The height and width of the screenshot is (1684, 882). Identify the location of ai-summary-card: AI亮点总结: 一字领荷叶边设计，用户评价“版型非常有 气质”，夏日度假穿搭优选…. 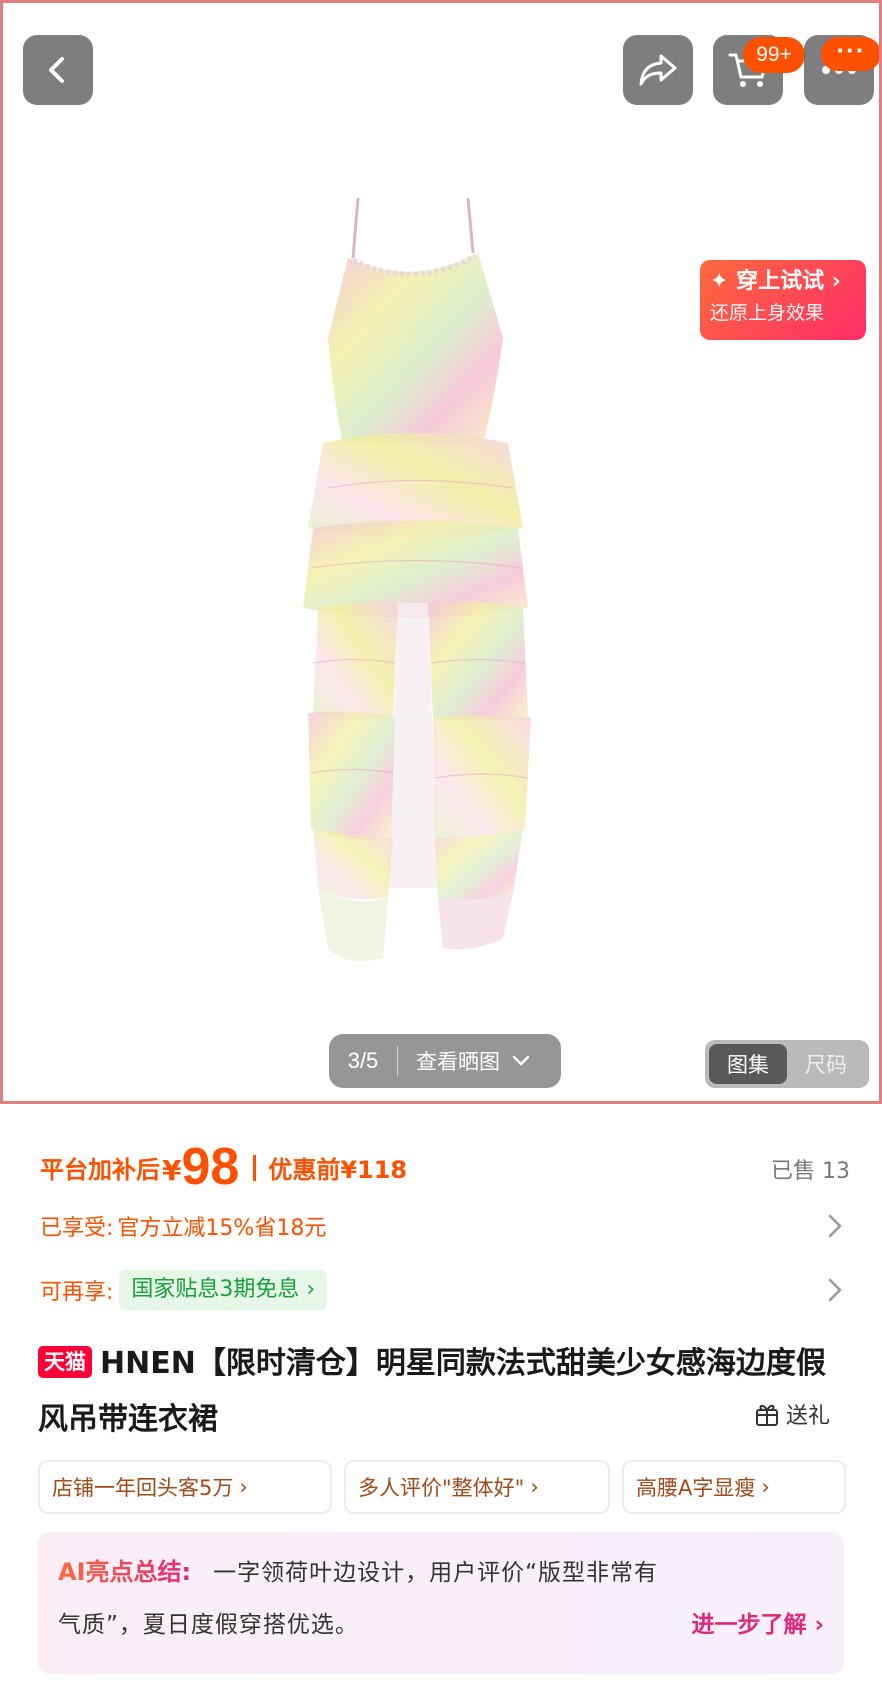
(441, 1603).